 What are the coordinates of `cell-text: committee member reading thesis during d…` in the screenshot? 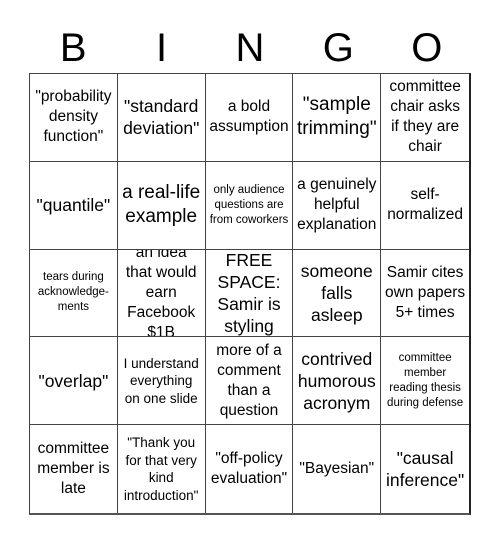 It's located at (425, 380).